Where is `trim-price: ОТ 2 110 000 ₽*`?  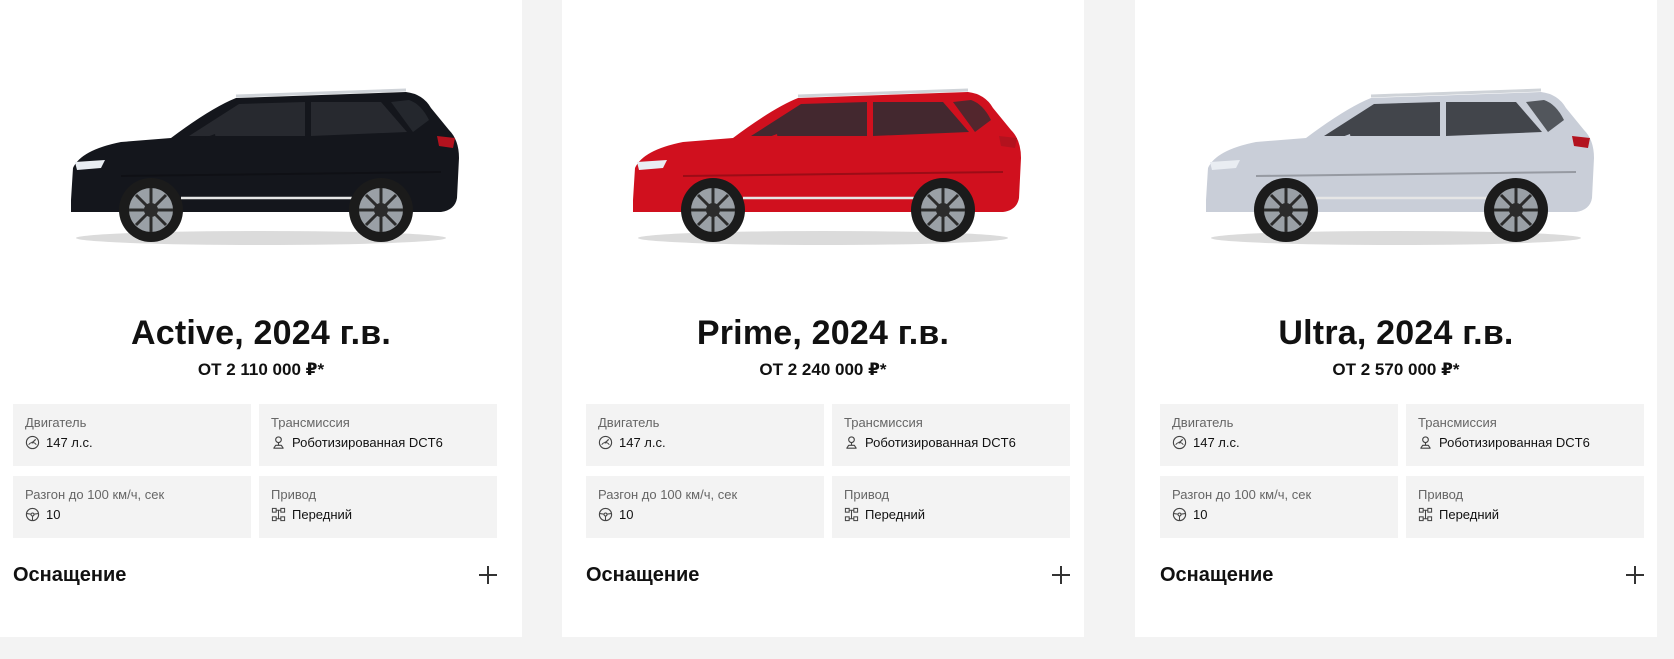
trim-price: ОТ 2 110 000 ₽* is located at coordinates (261, 369).